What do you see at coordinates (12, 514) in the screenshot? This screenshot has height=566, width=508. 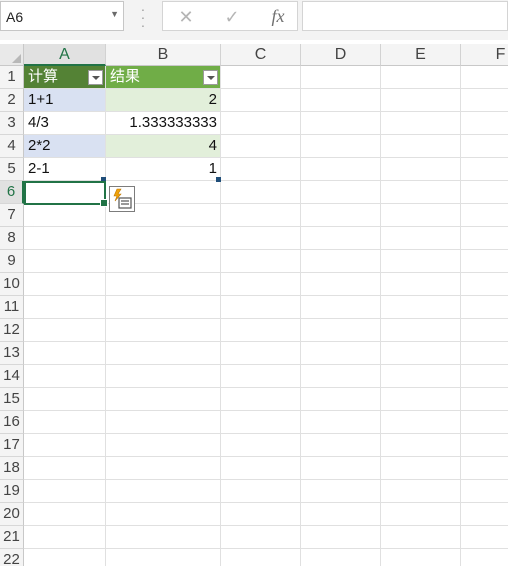 I see `row-header-20: 20` at bounding box center [12, 514].